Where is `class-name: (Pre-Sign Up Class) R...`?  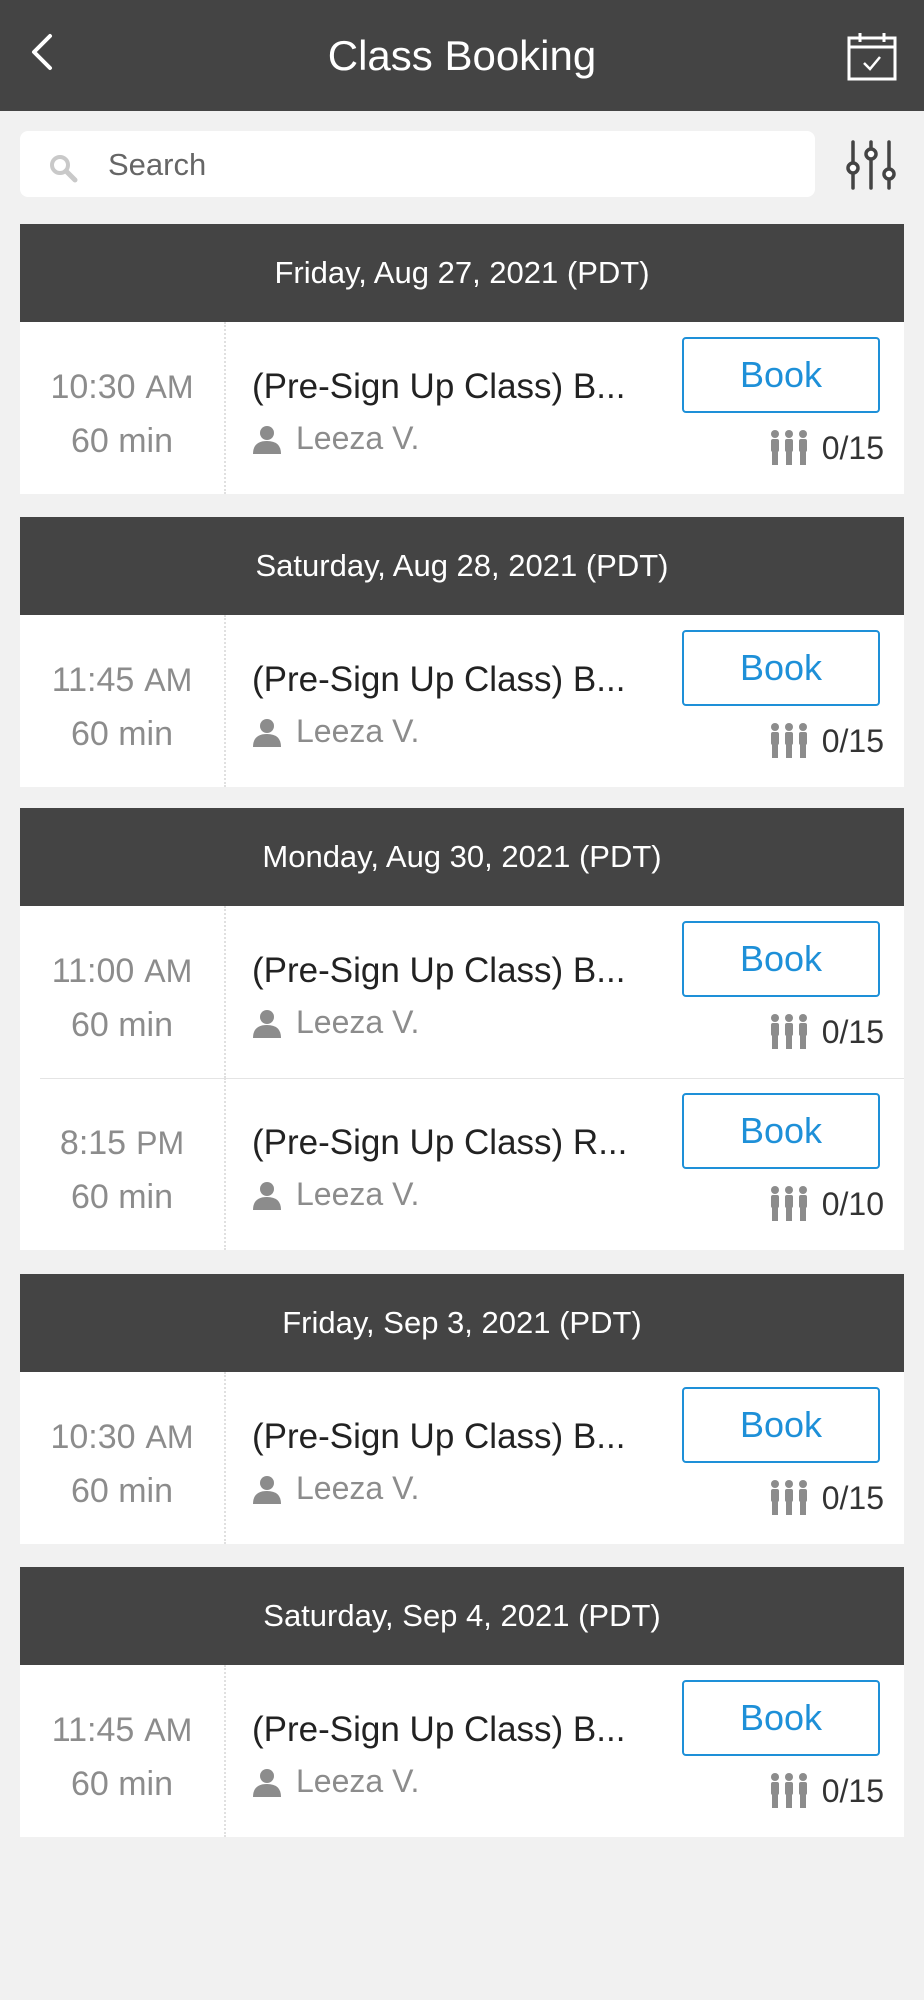 class-name: (Pre-Sign Up Class) R... is located at coordinates (440, 1142).